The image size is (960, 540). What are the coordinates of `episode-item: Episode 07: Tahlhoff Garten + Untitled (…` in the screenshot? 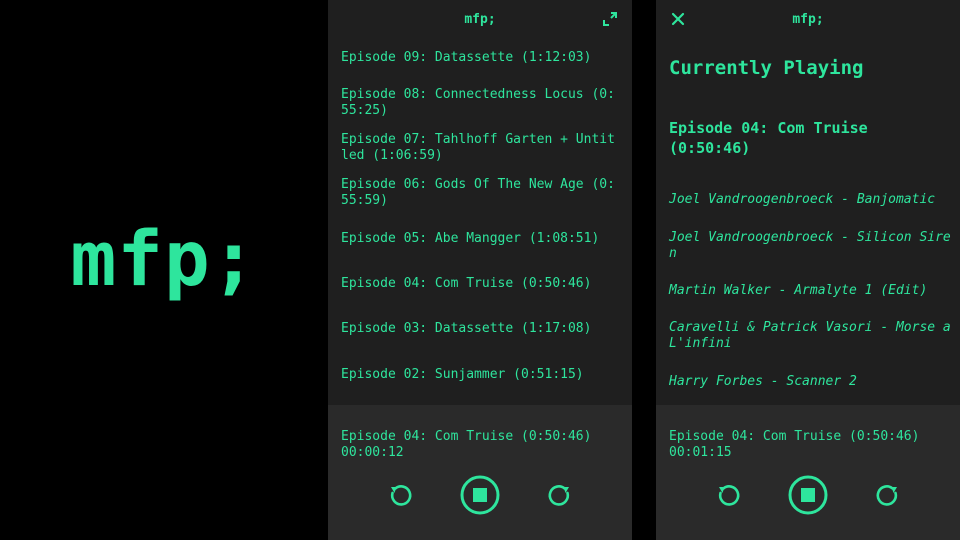 It's located at (481, 148).